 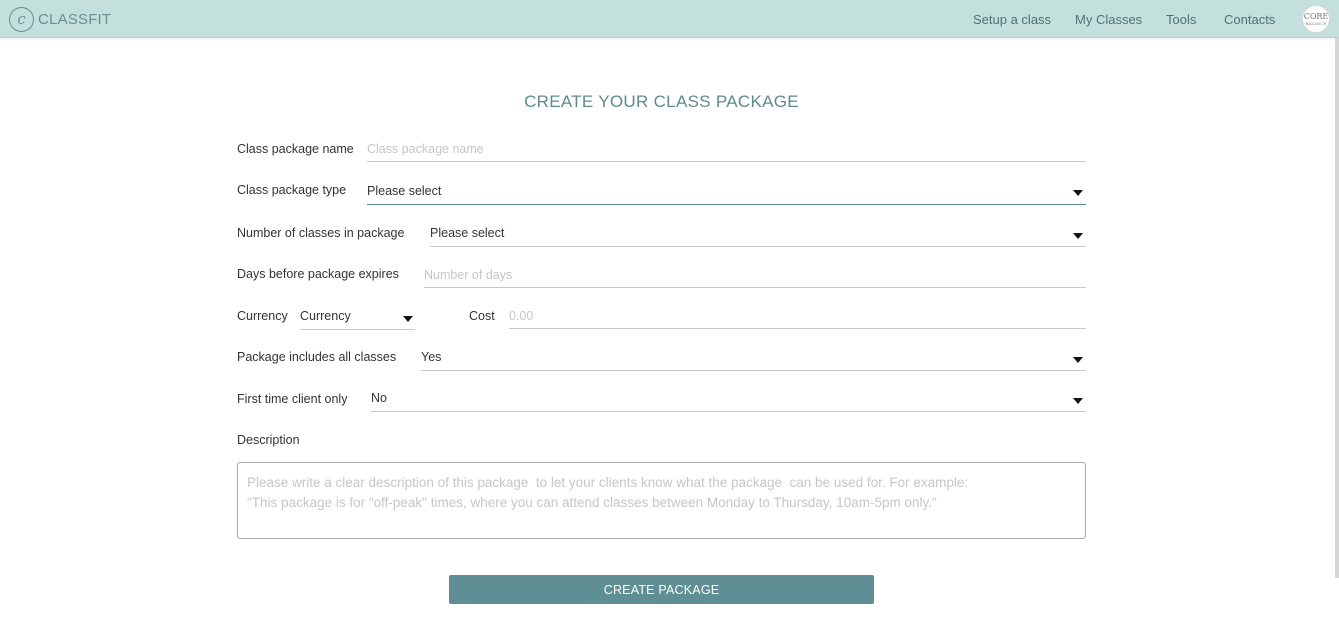 I want to click on expiry-days-field, so click(x=755, y=276).